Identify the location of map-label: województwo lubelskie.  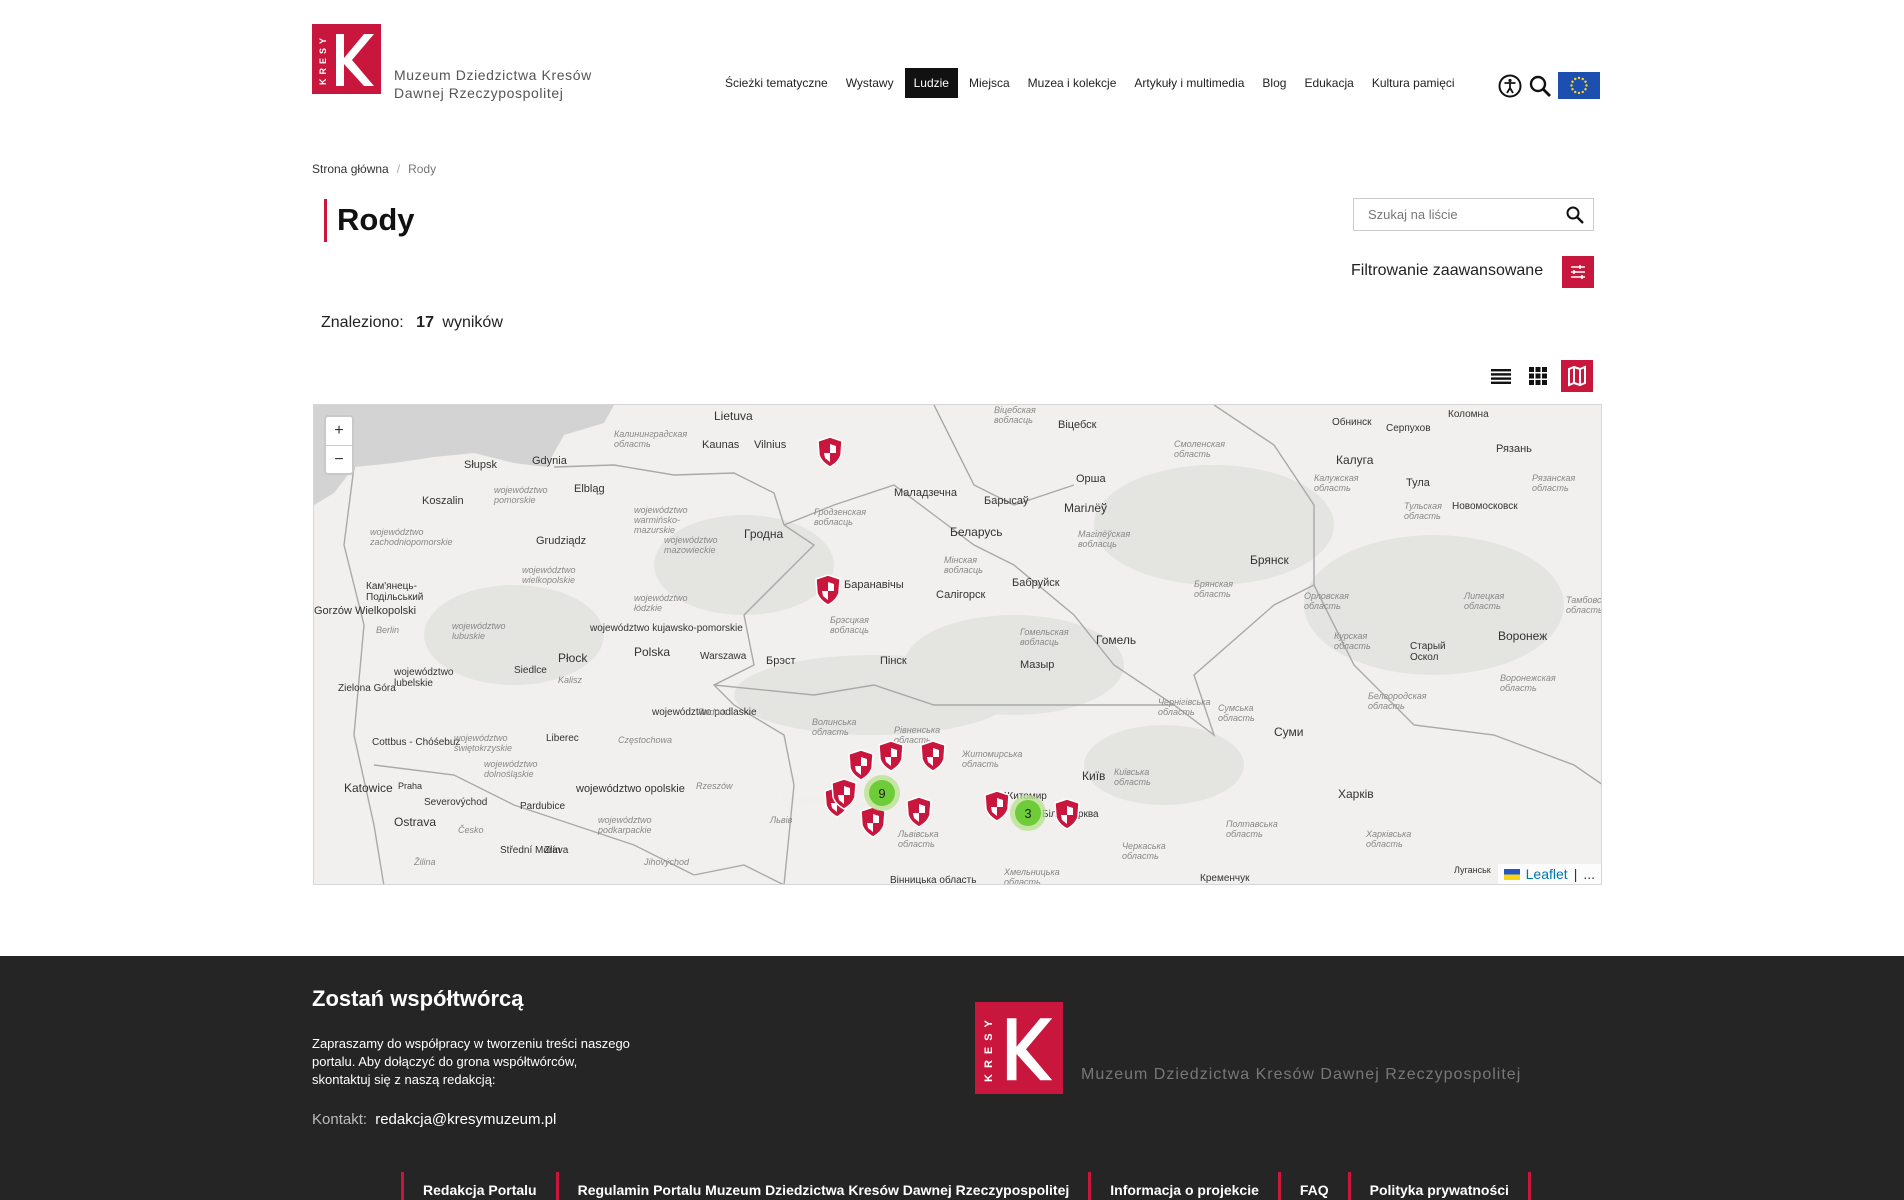
(424, 678).